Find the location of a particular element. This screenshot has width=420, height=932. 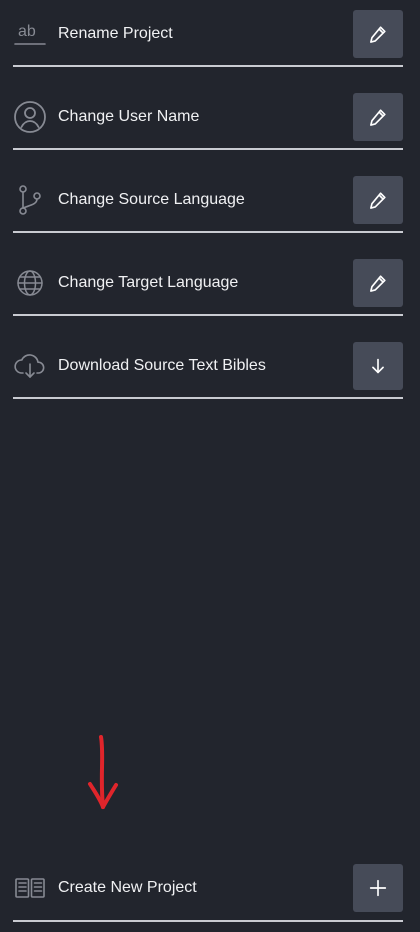

plus-icon is located at coordinates (378, 888).